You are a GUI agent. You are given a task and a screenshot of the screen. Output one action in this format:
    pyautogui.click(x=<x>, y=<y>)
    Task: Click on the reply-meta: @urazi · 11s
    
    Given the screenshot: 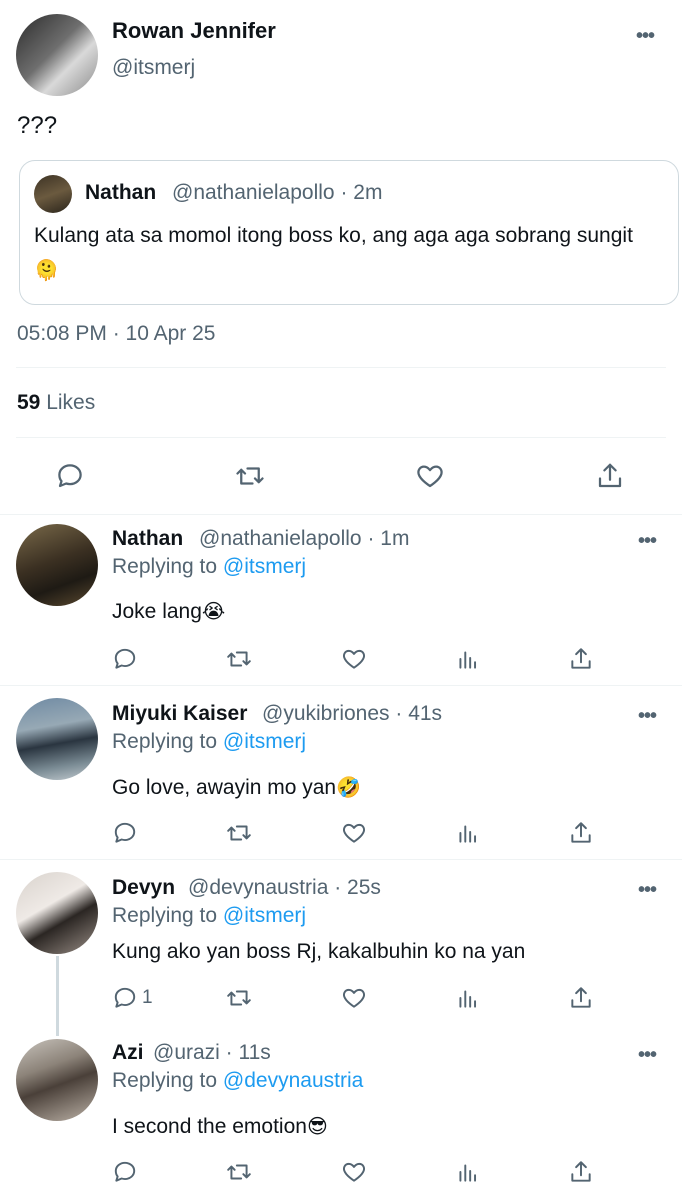 What is the action you would take?
    pyautogui.click(x=212, y=1052)
    